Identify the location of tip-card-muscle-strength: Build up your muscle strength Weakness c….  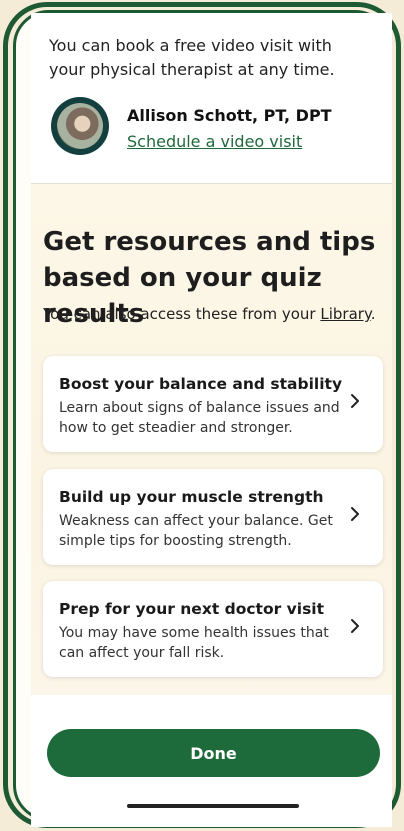
(213, 517).